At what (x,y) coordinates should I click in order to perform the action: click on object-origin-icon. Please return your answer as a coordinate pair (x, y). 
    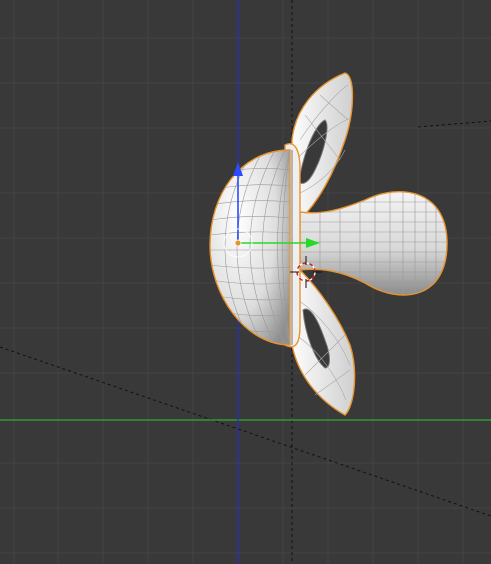
    Looking at the image, I should click on (238, 243).